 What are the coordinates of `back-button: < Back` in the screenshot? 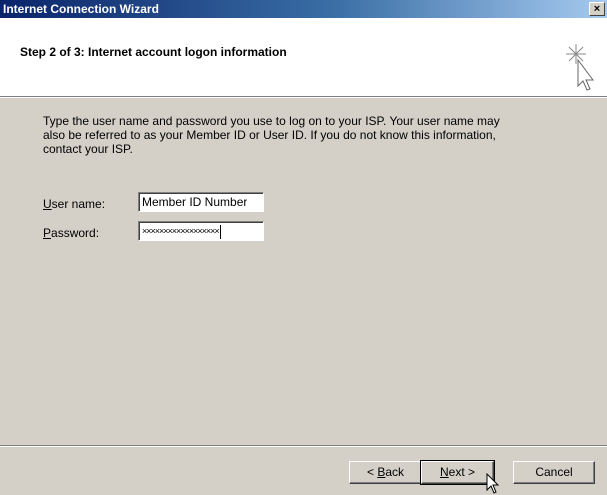 It's located at (385, 472).